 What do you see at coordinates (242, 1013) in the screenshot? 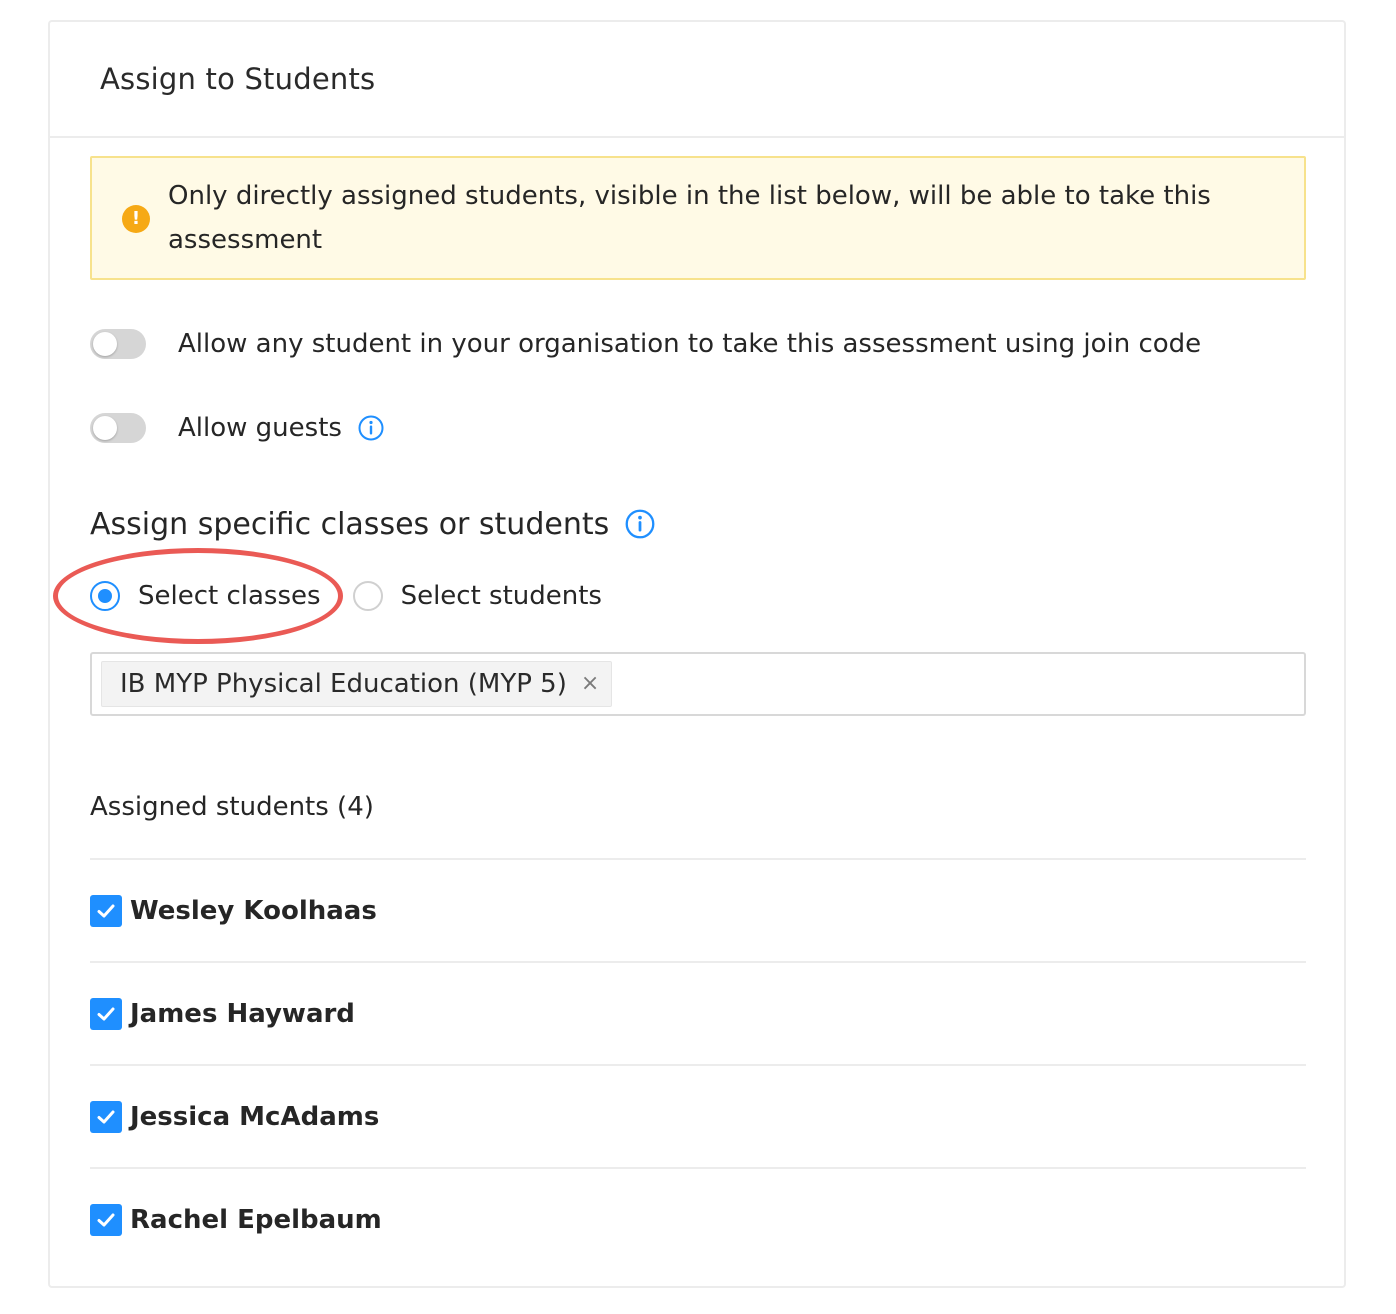
I see `student-name: James Hayward` at bounding box center [242, 1013].